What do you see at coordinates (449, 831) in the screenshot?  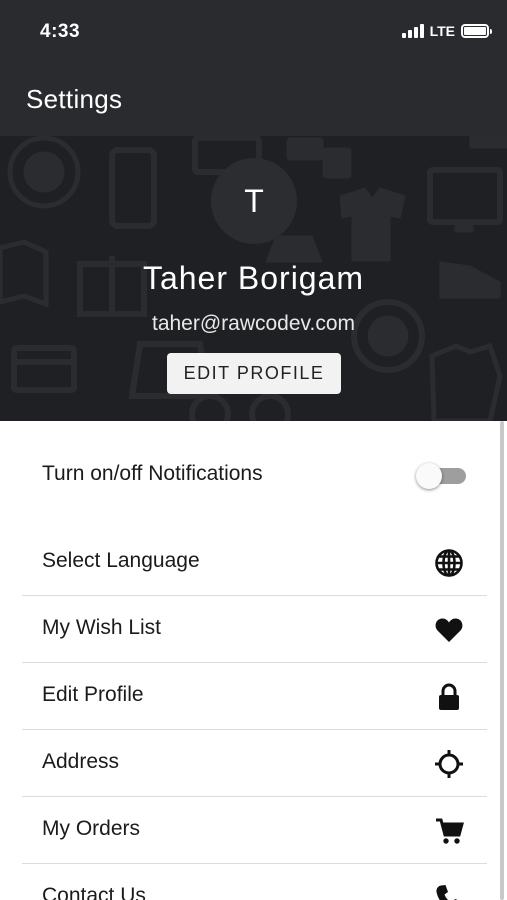 I see `cart-icon` at bounding box center [449, 831].